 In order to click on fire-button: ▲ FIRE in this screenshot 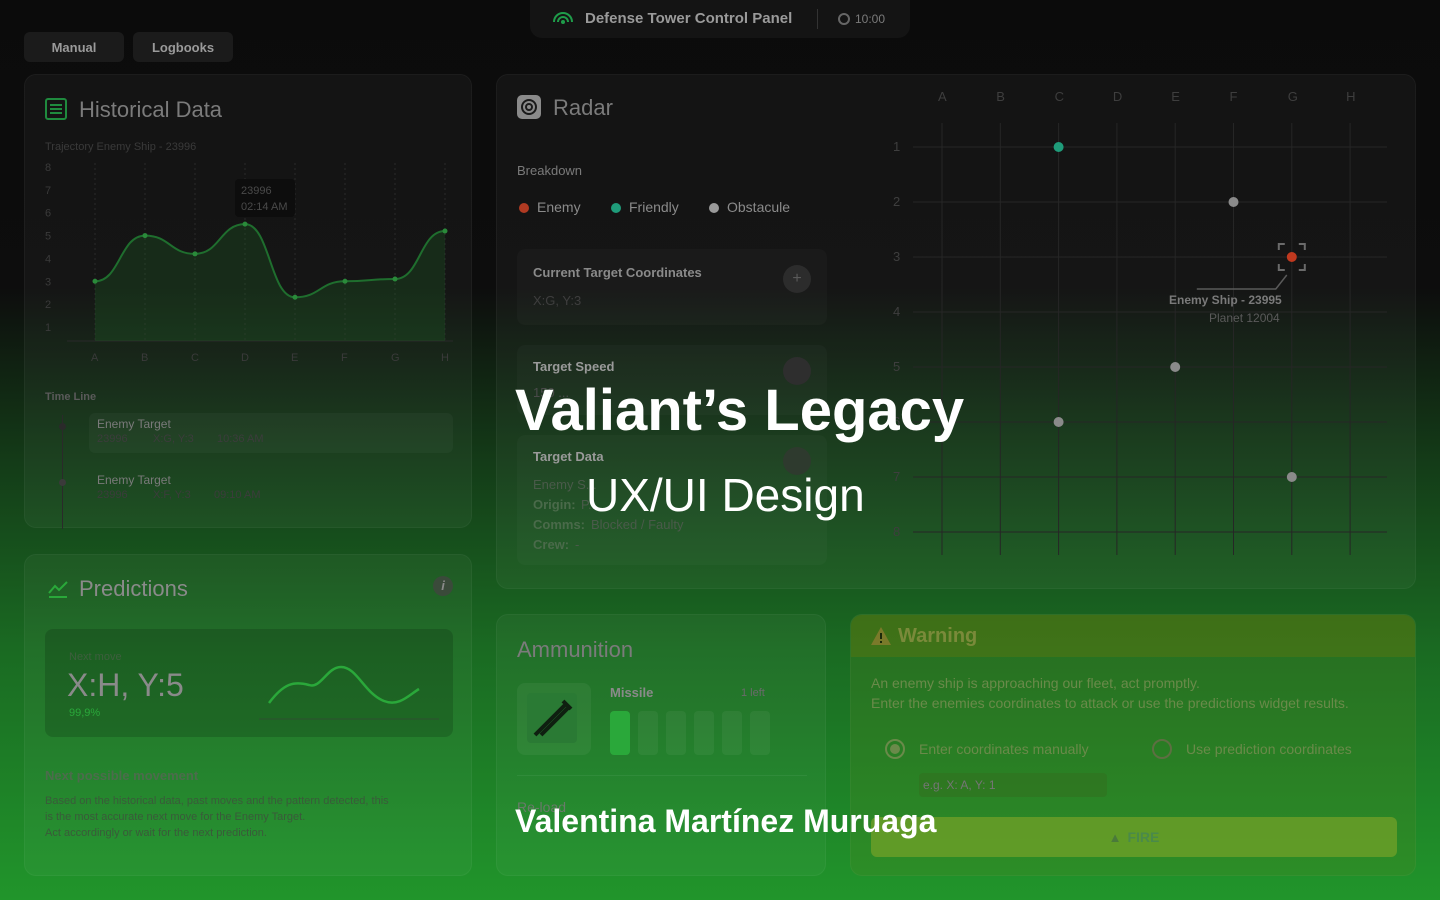, I will do `click(1134, 837)`.